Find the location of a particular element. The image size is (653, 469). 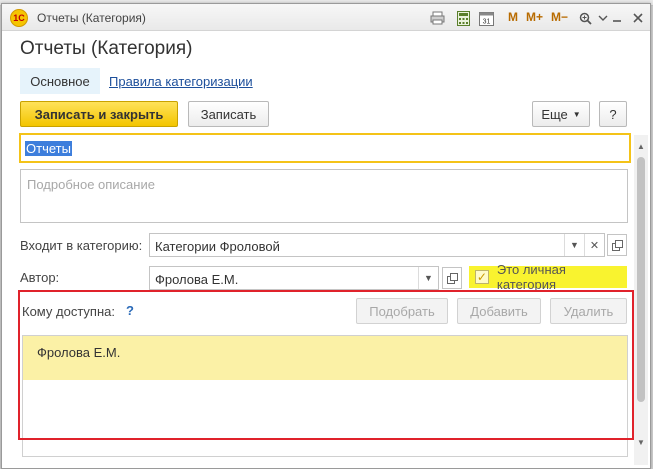

personal-category-checkbox: ✓ Это личная категория is located at coordinates (548, 277).